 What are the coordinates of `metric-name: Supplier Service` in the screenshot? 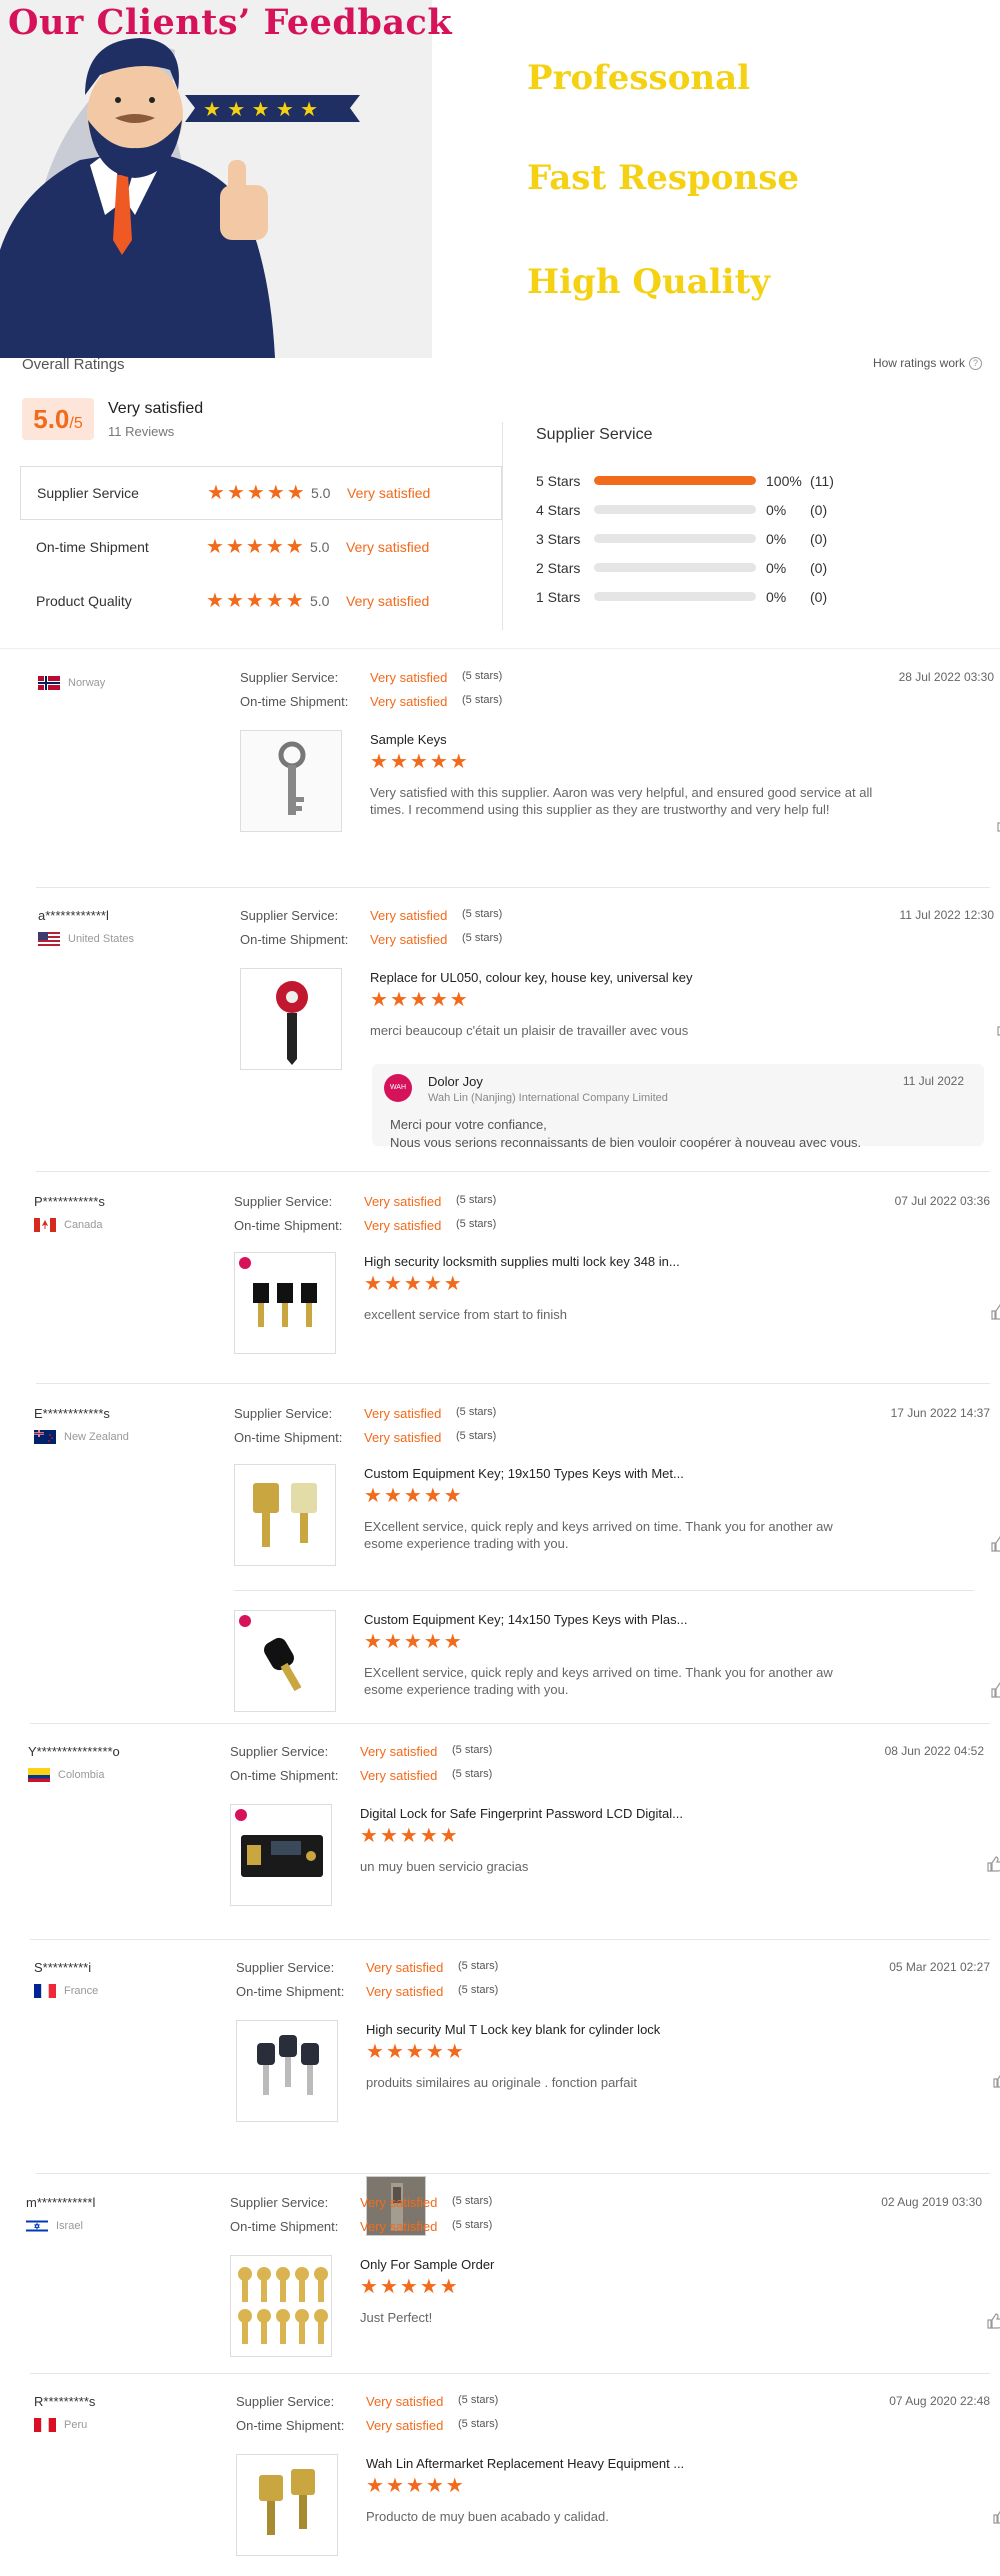 It's located at (88, 493).